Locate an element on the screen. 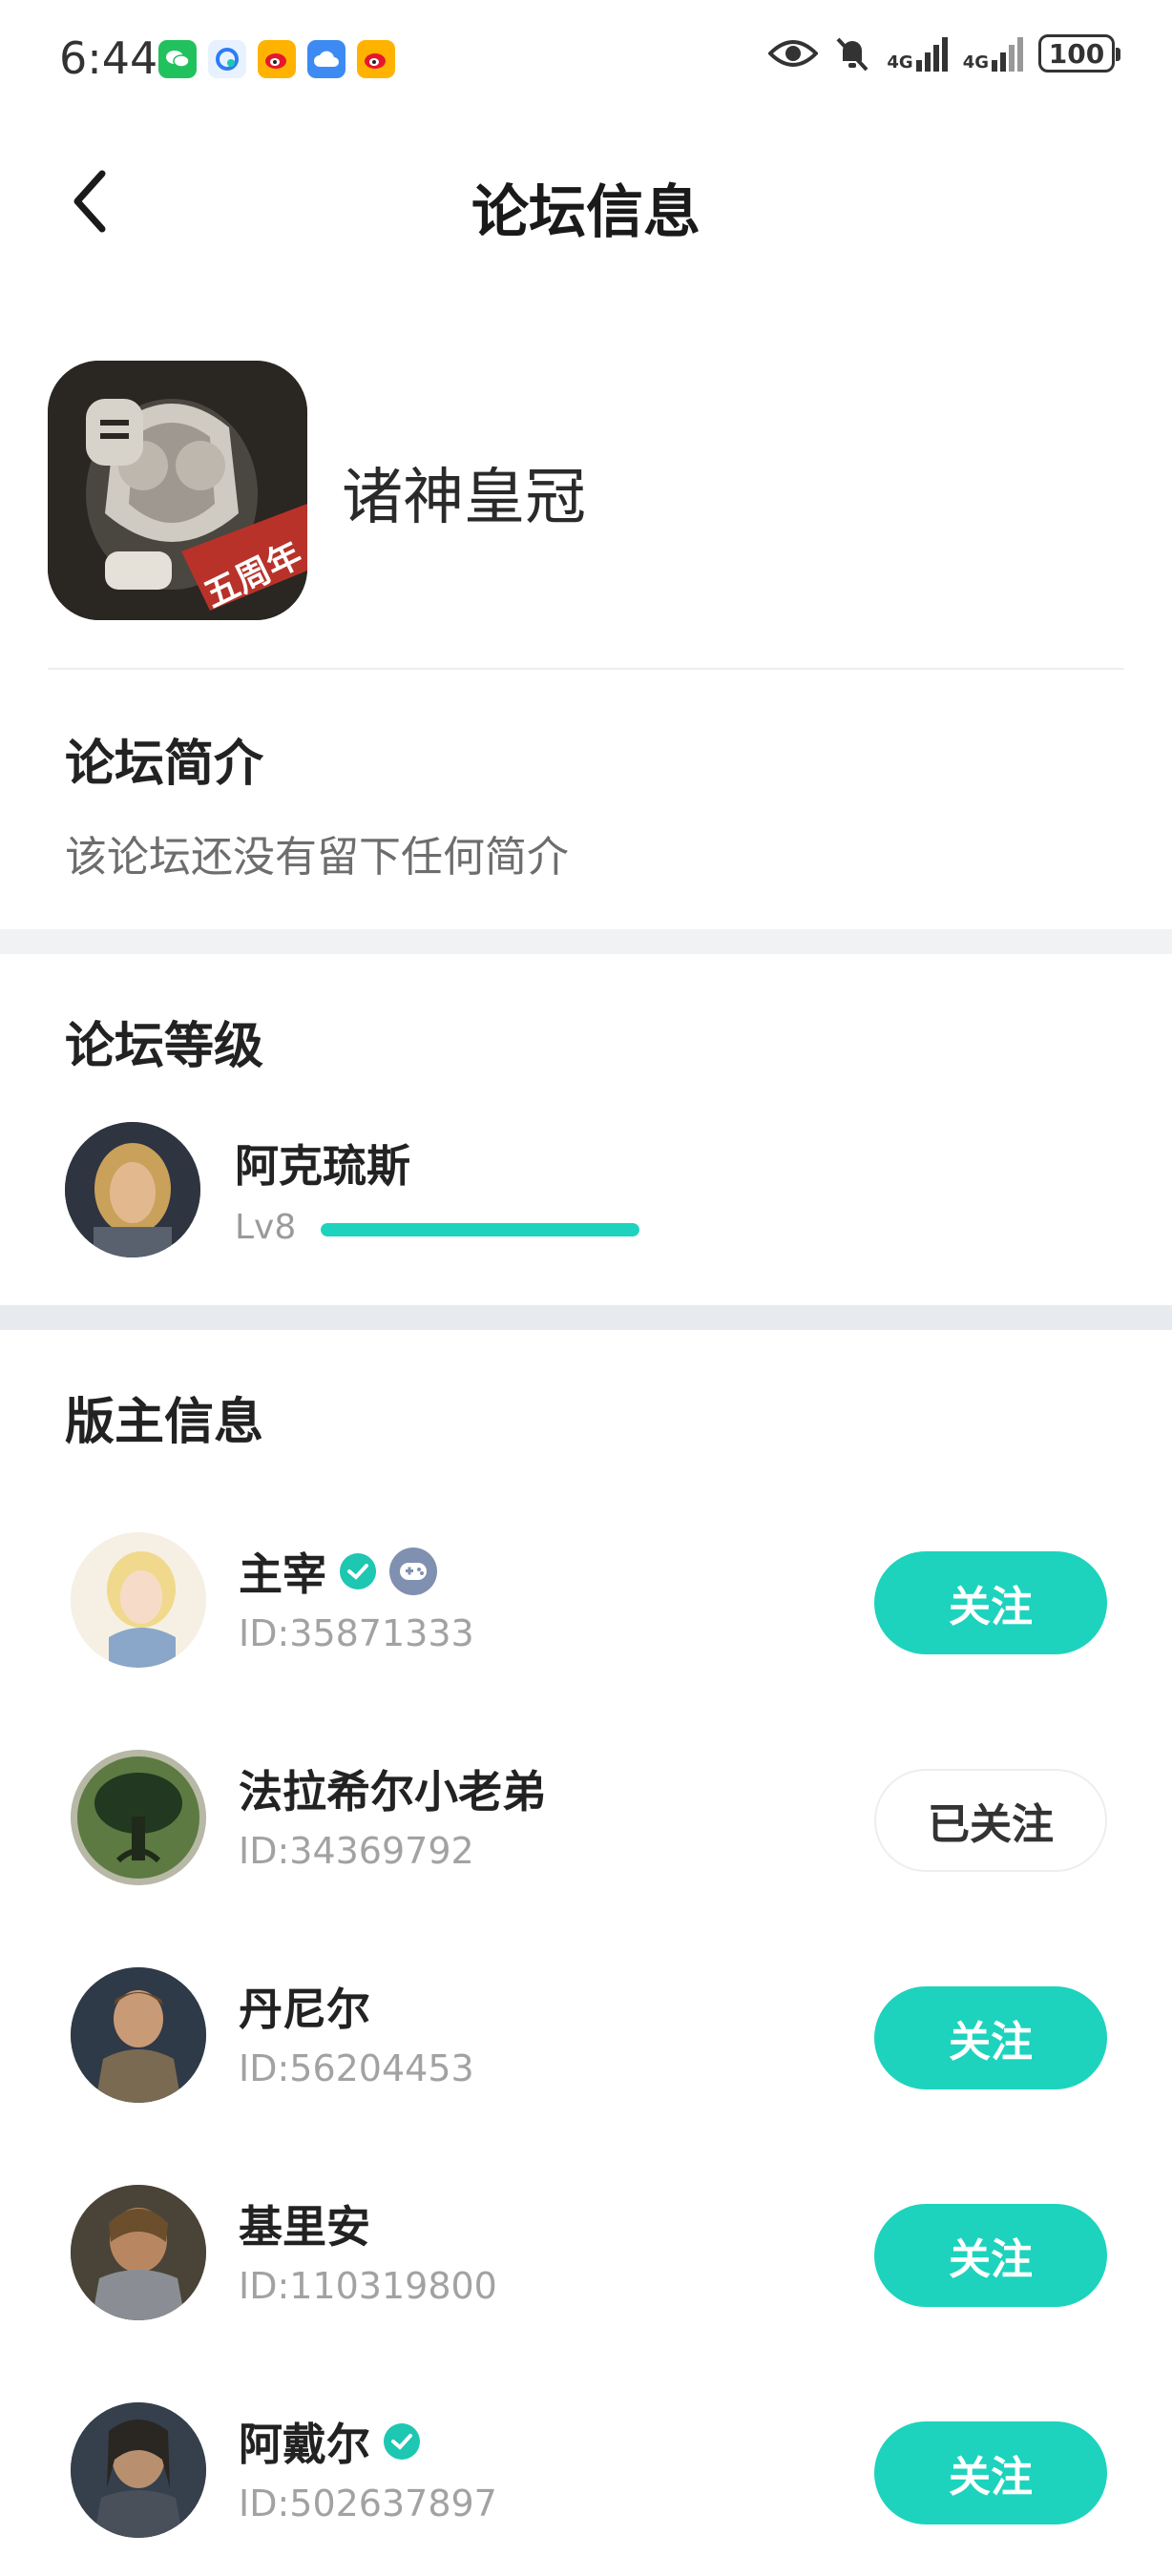  forum-summary: 五周年 诸神皇冠 is located at coordinates (586, 490).